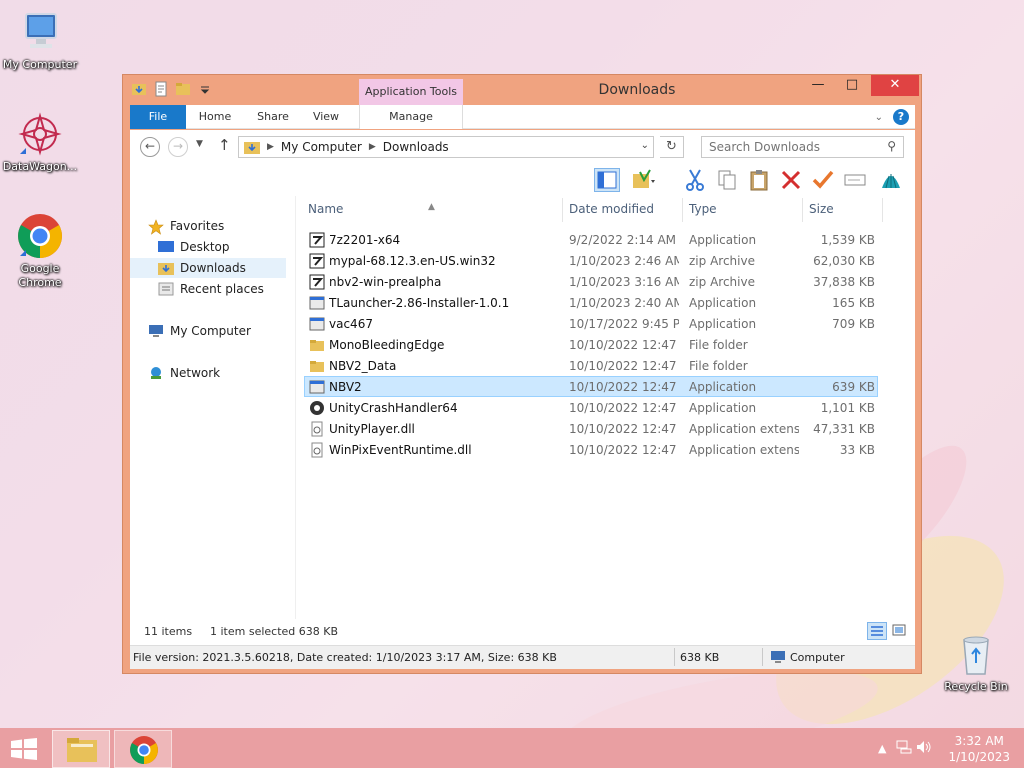 The width and height of the screenshot is (1024, 768). Describe the element at coordinates (727, 180) in the screenshot. I see `copy-icon` at that location.